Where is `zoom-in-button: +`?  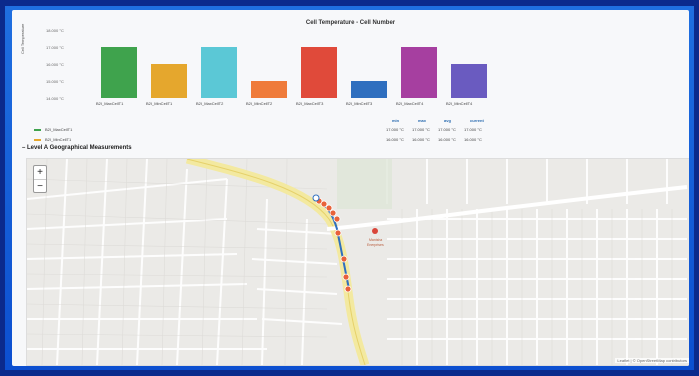
zoom-in-button: + is located at coordinates (40, 173).